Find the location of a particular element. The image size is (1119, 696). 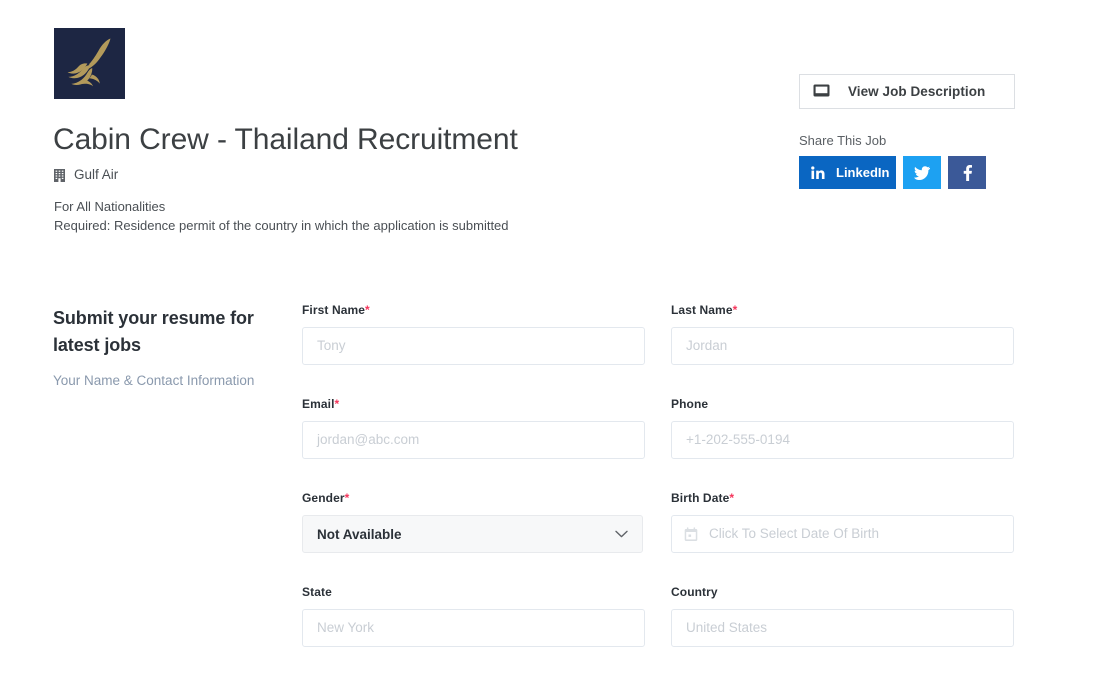

label-text: Email is located at coordinates (318, 404).